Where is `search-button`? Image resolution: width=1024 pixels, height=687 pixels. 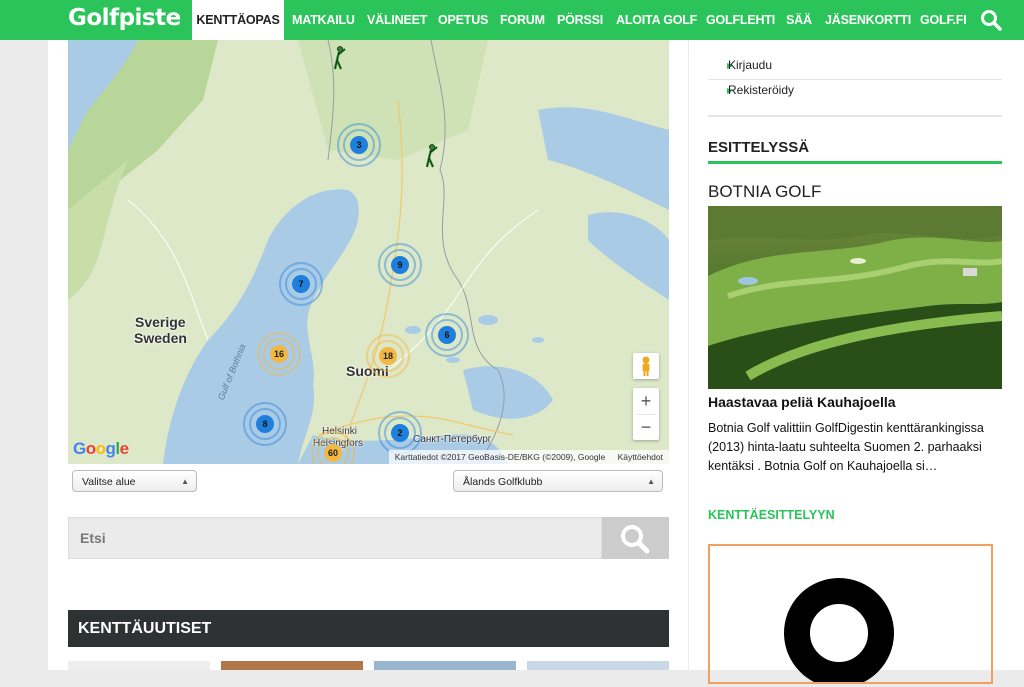 search-button is located at coordinates (635, 538).